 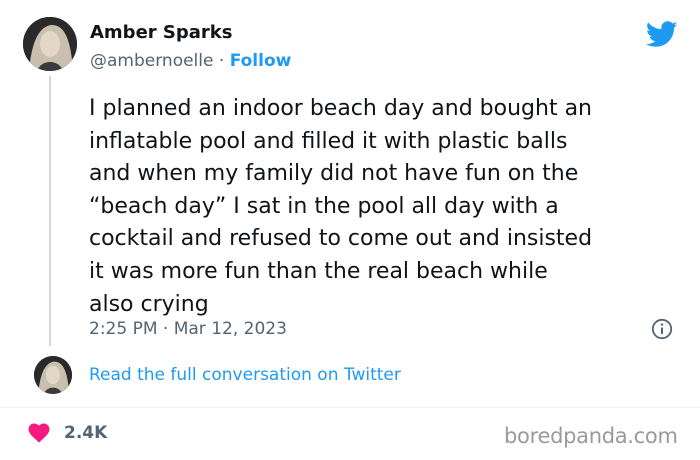 What do you see at coordinates (39, 433) in the screenshot?
I see `heart-icon` at bounding box center [39, 433].